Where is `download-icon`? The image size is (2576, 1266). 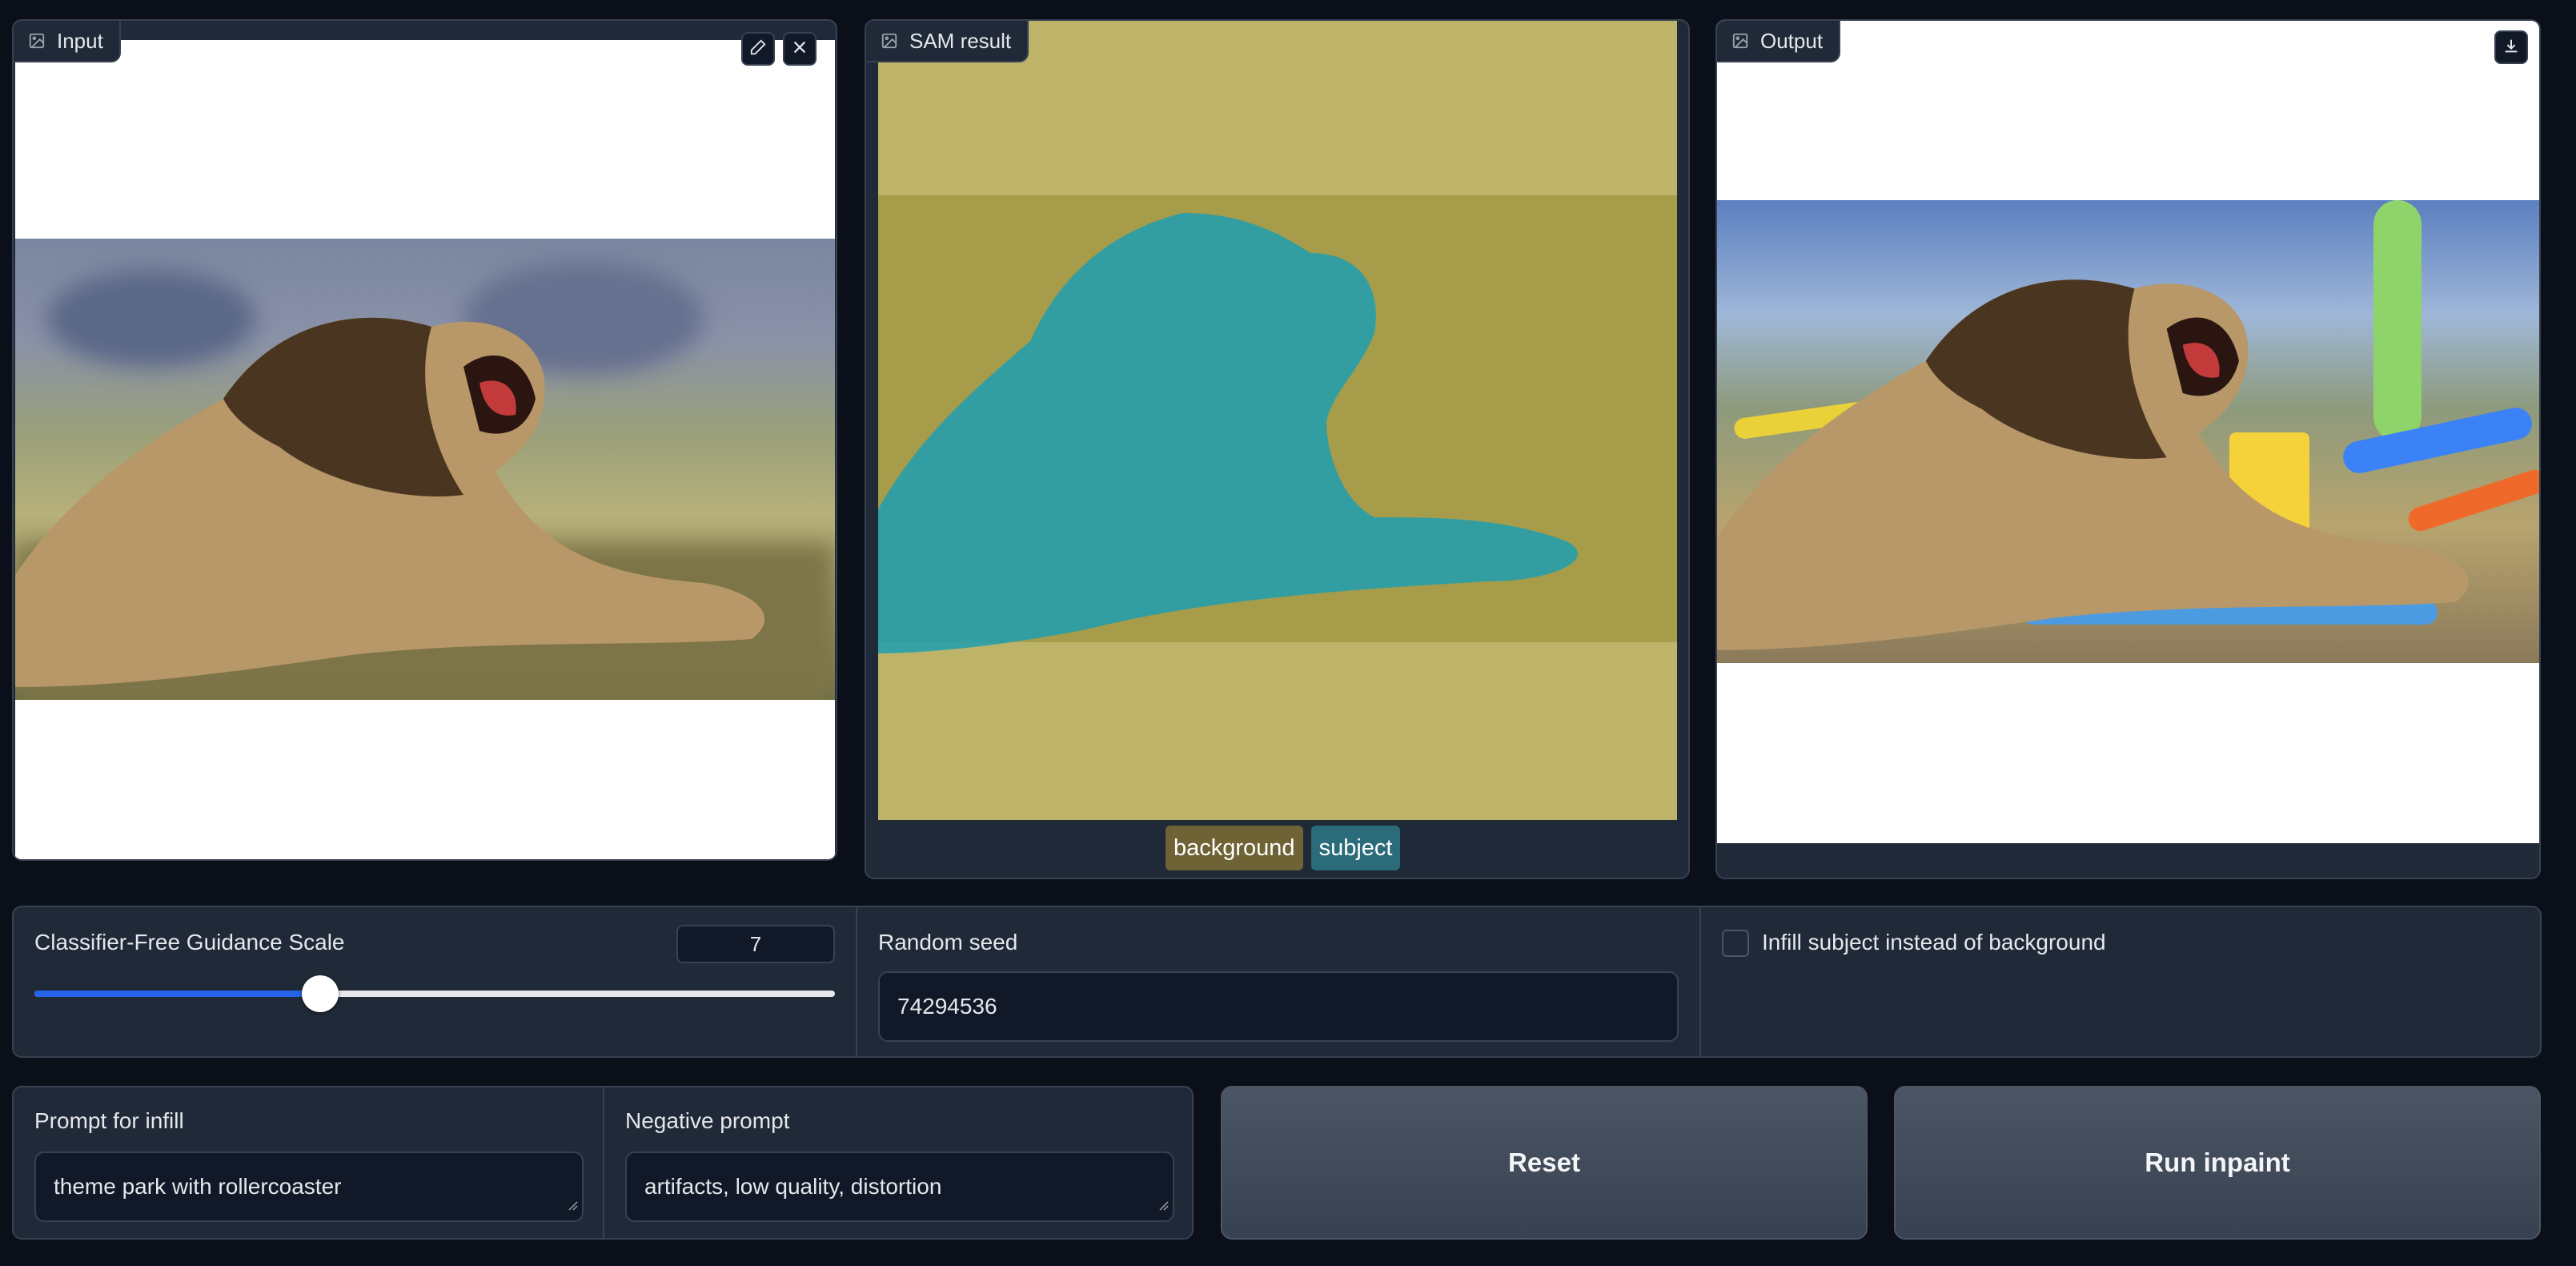 download-icon is located at coordinates (2511, 47).